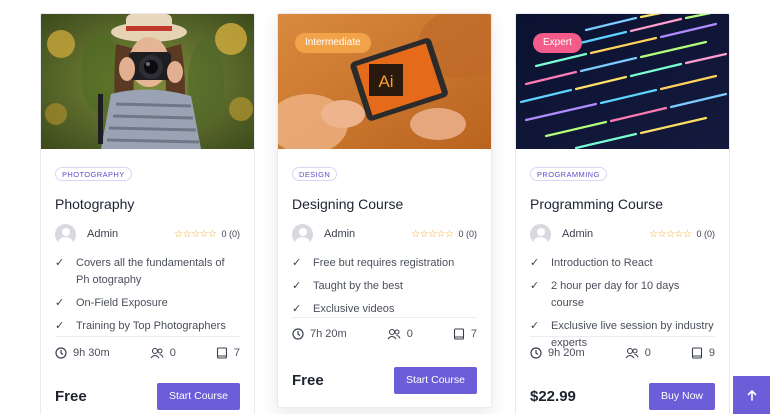 The image size is (770, 414). I want to click on duration-stat: 9h 30m, so click(82, 353).